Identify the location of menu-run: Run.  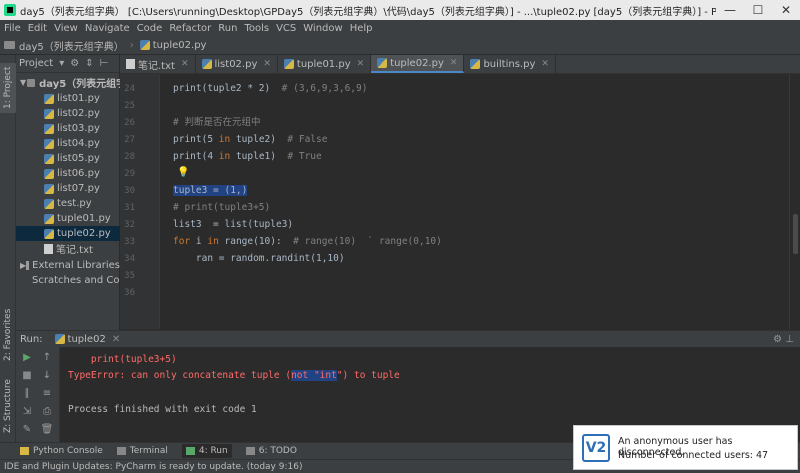
(227, 28).